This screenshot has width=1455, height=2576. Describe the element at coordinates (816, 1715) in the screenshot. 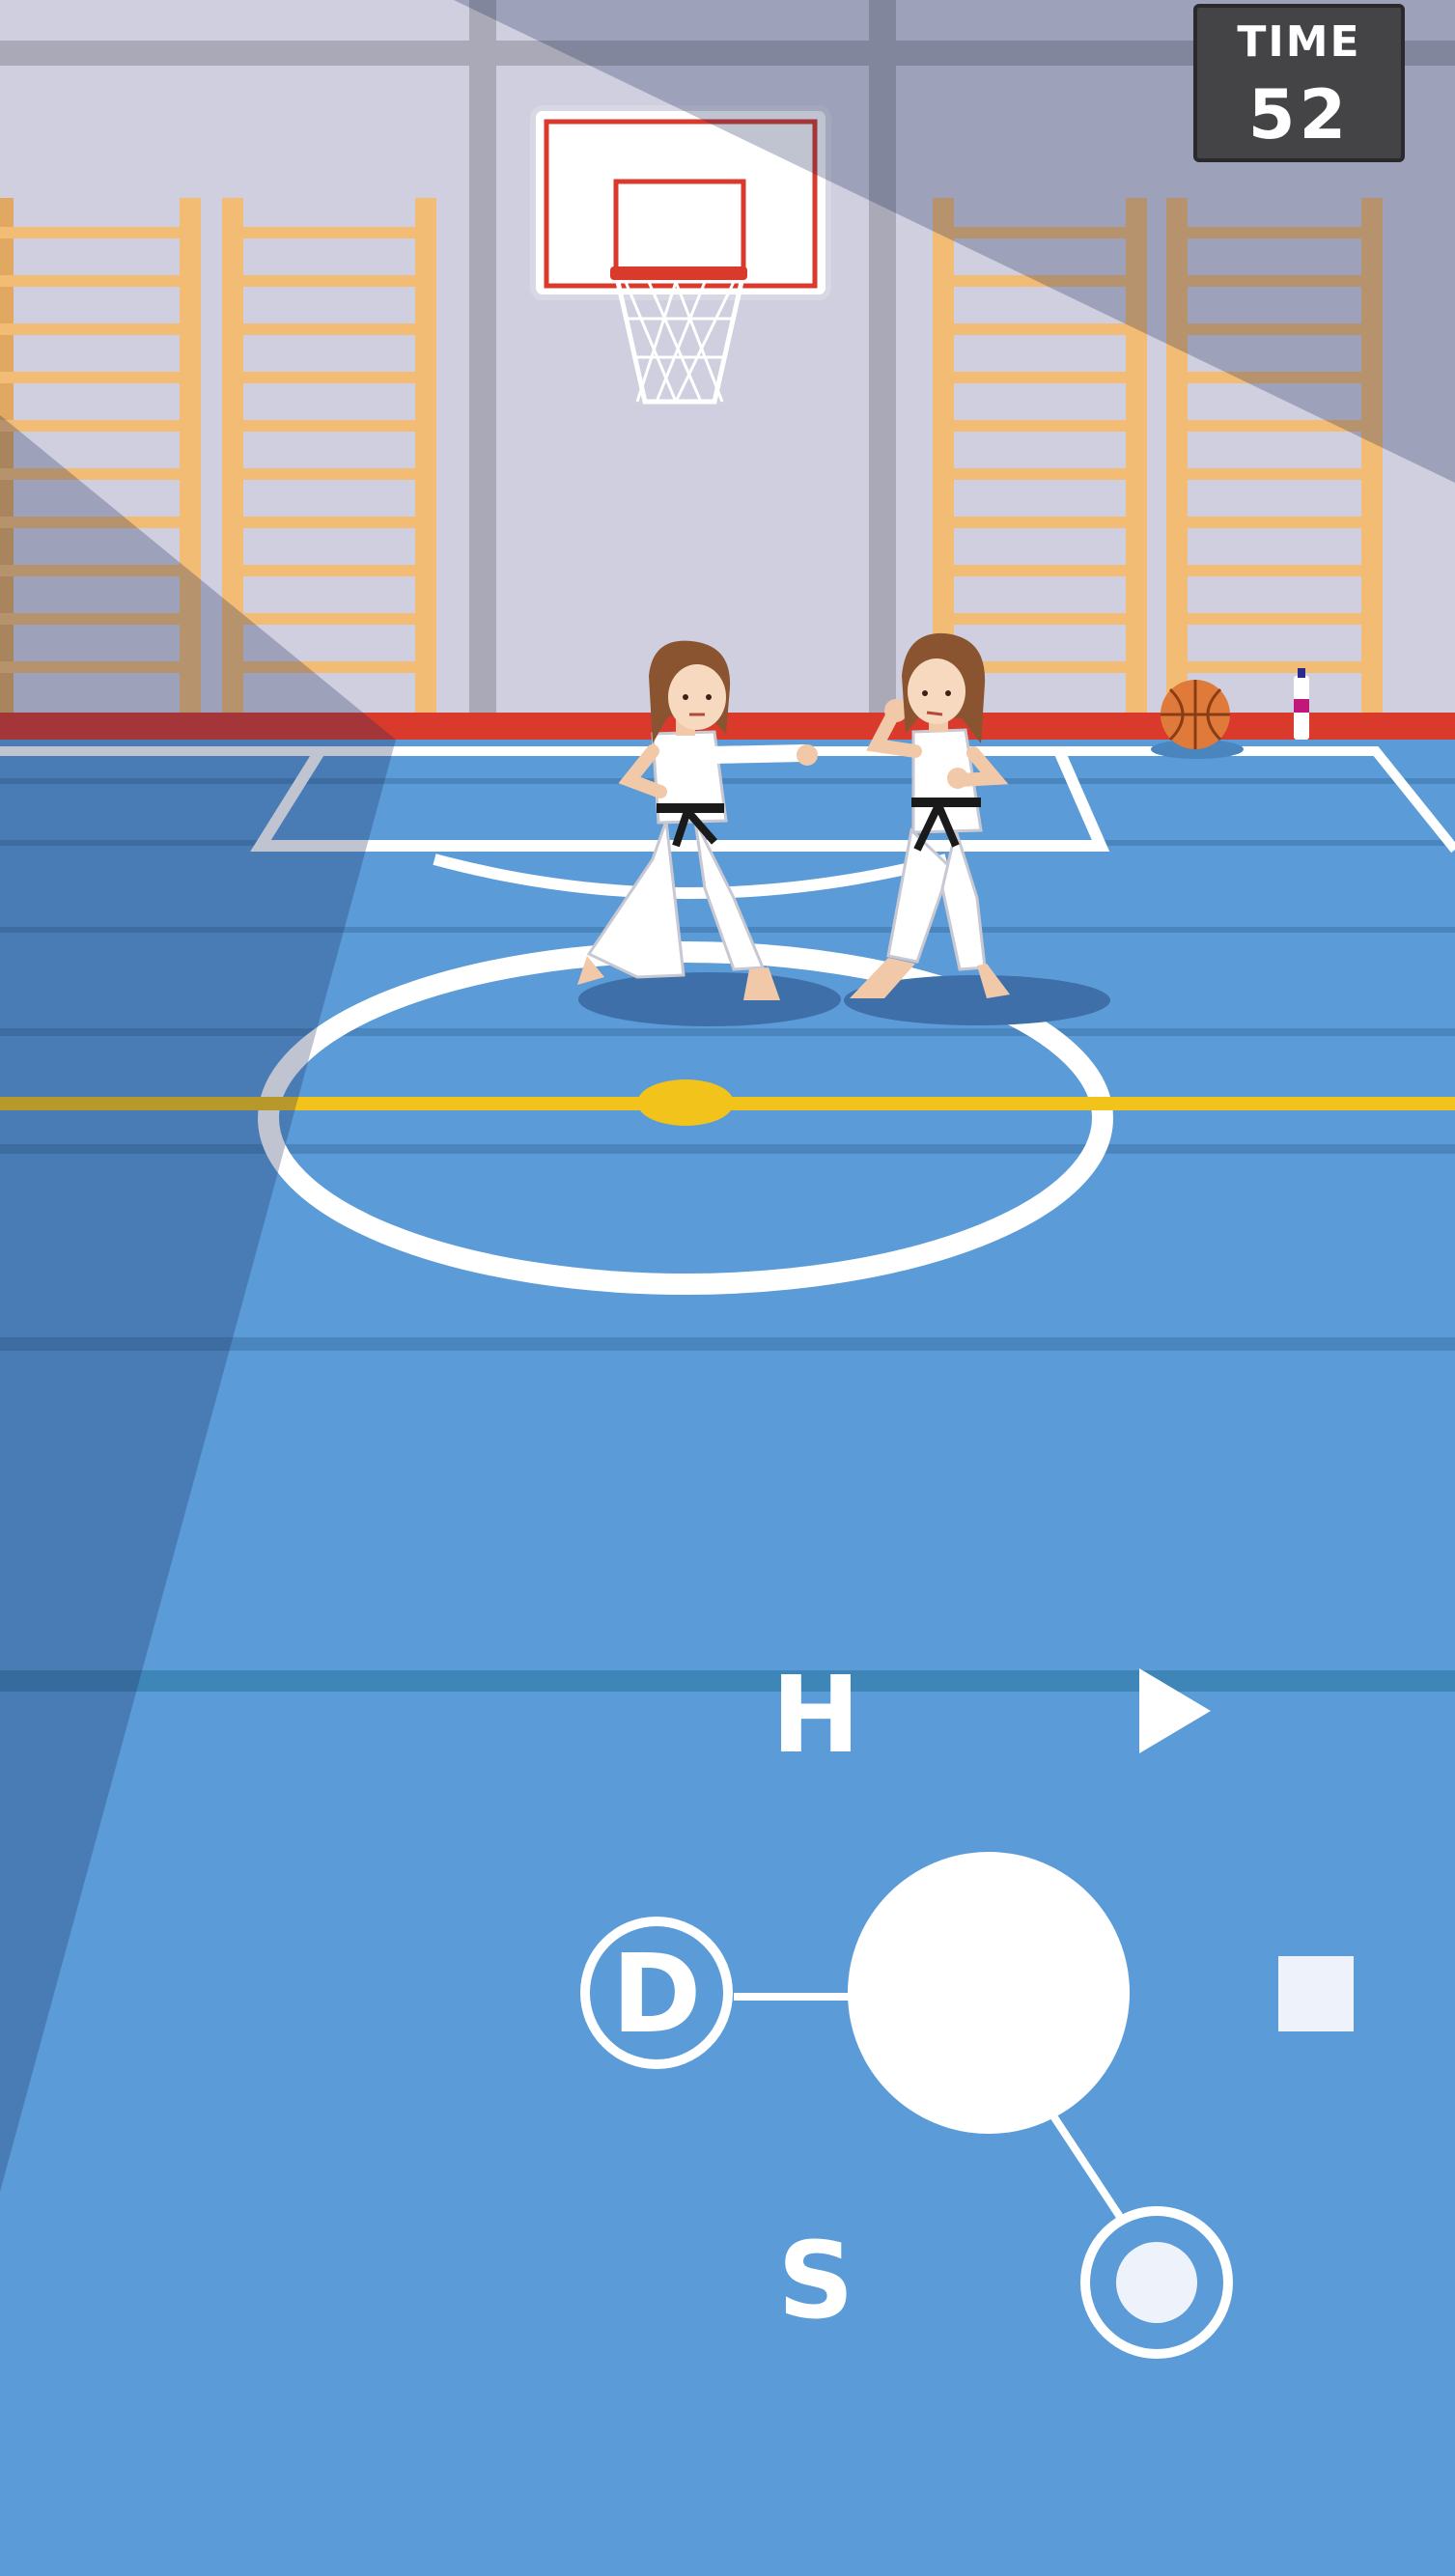

I see `h-button: H` at that location.